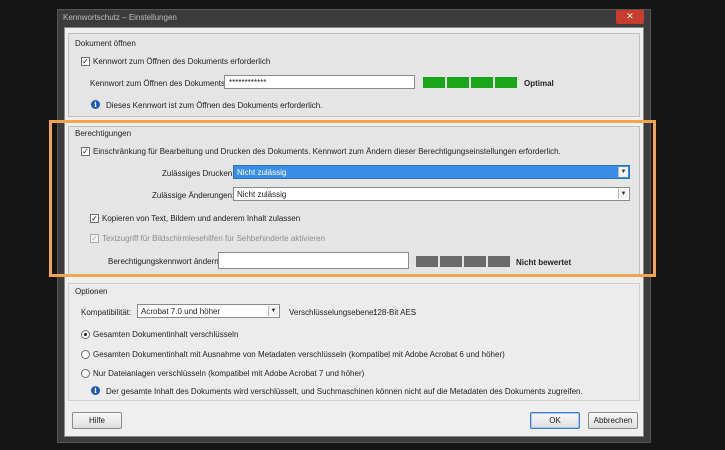  I want to click on printing-label: Zulässiges Drucken:, so click(198, 173).